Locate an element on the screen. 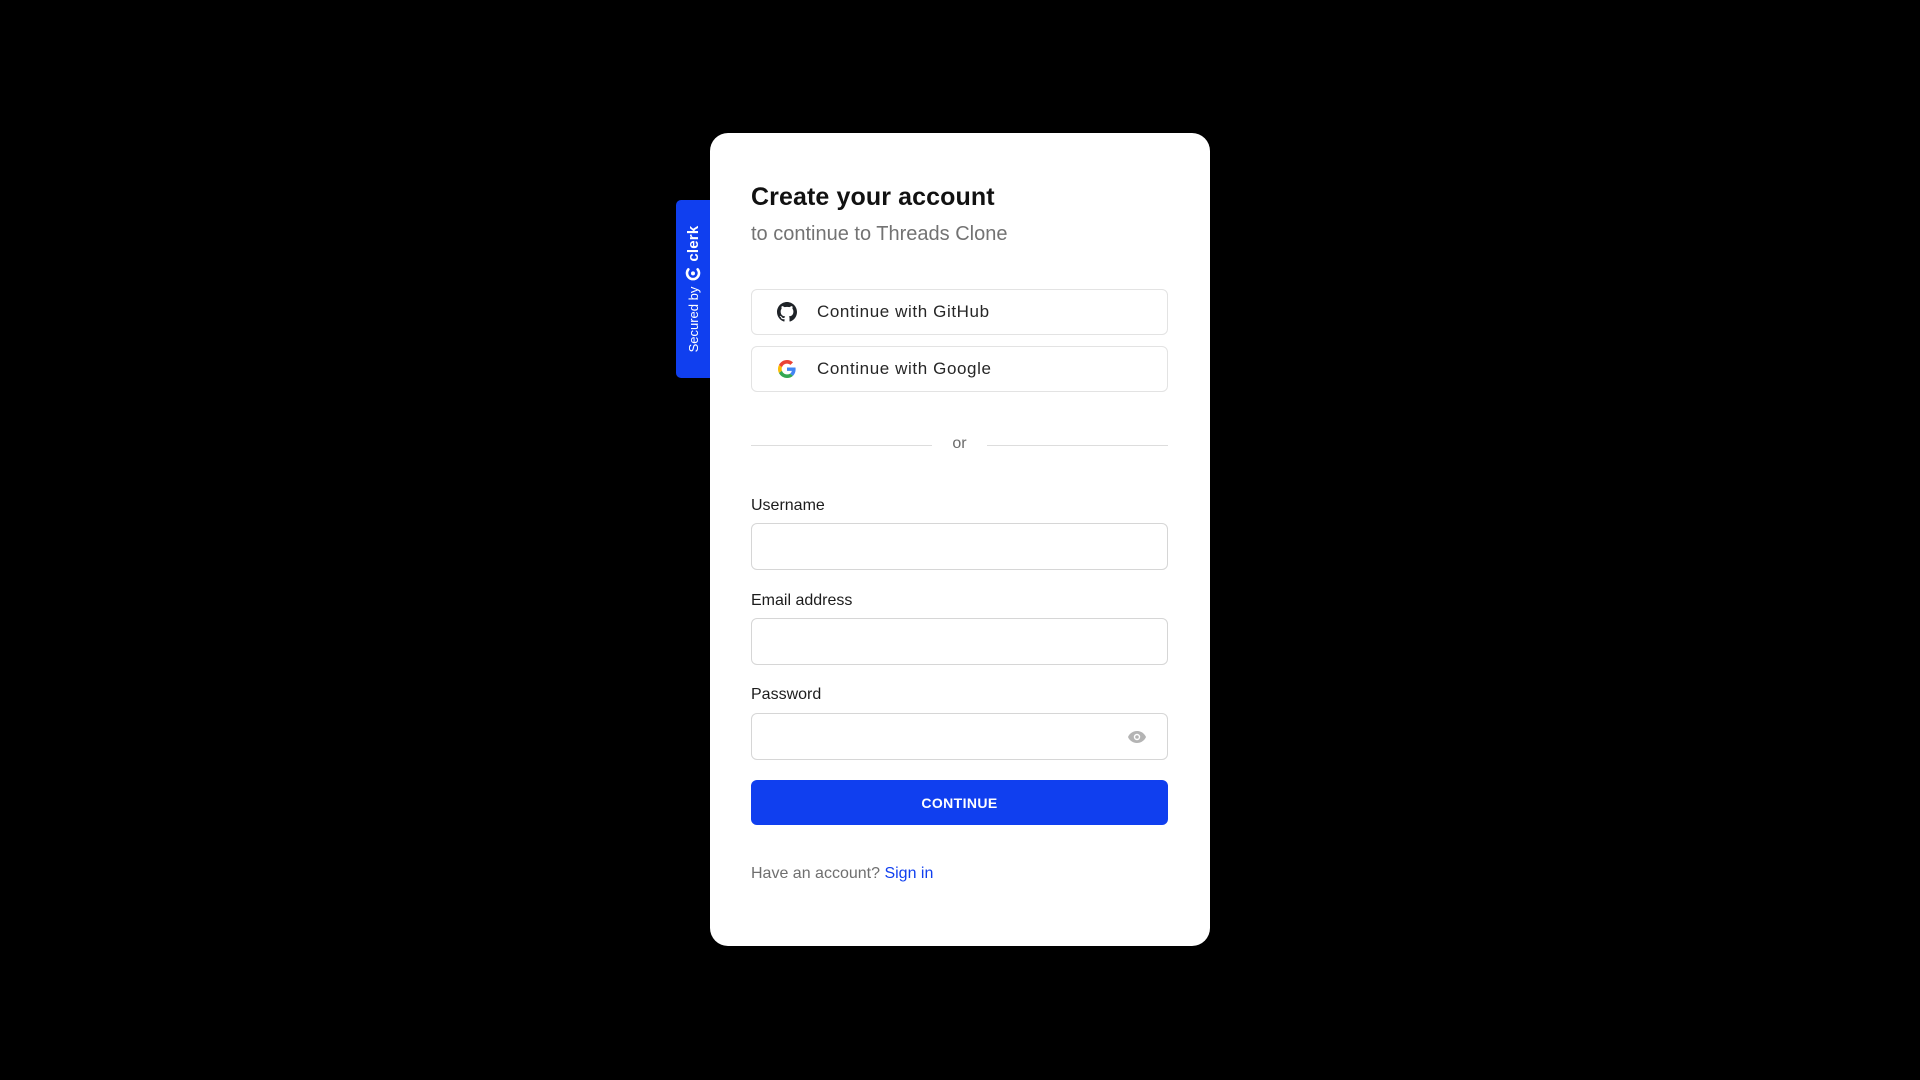 Image resolution: width=1920 pixels, height=1080 pixels. eye-icon is located at coordinates (1137, 737).